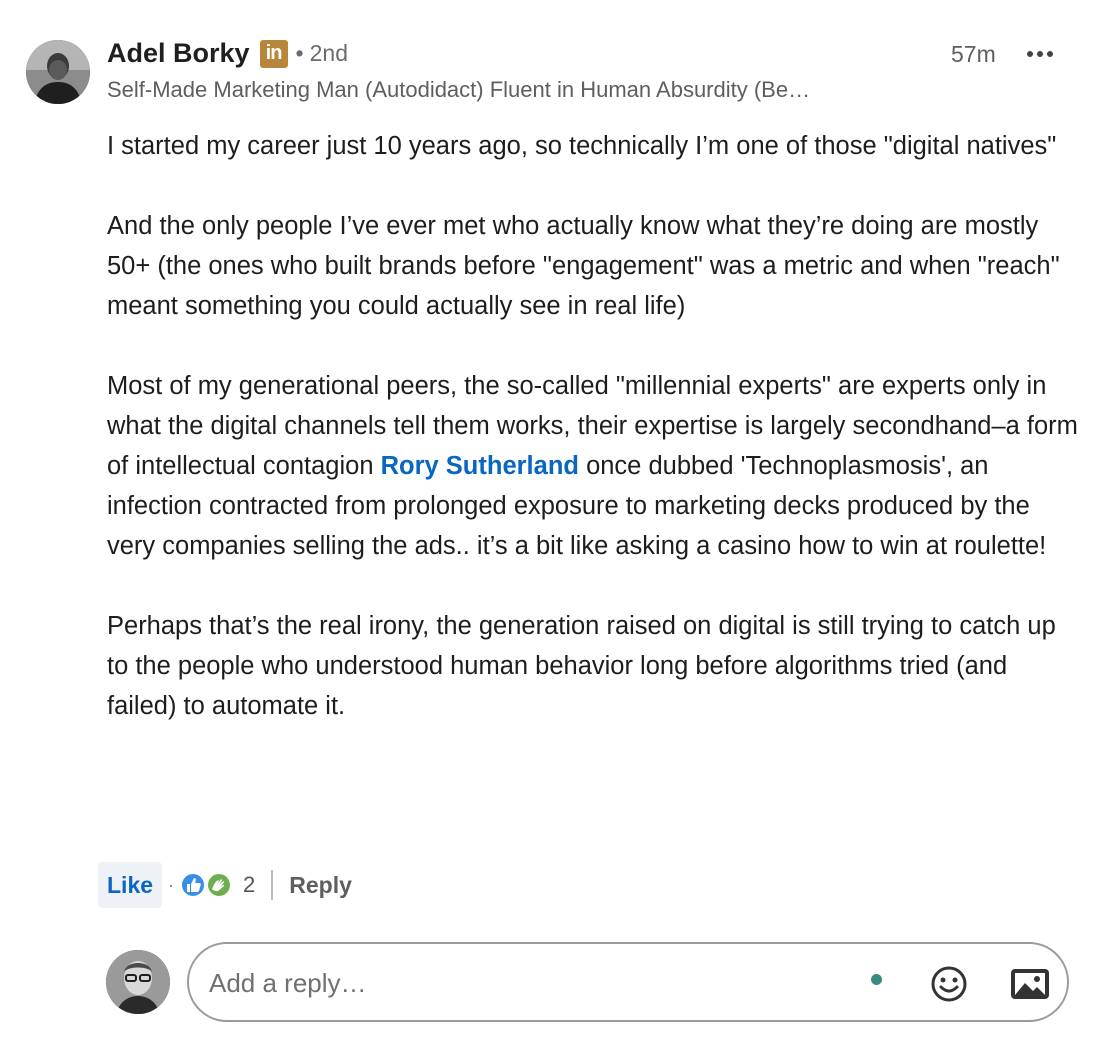 The image size is (1110, 1056). What do you see at coordinates (328, 53) in the screenshot?
I see `degree-label: 2nd` at bounding box center [328, 53].